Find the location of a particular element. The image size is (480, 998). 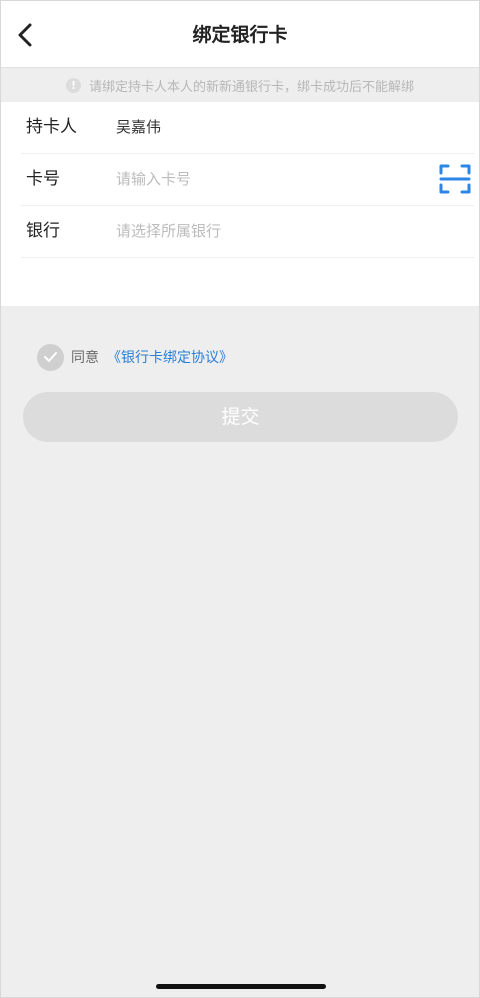

card-number-input: 请输入卡号 is located at coordinates (153, 179).